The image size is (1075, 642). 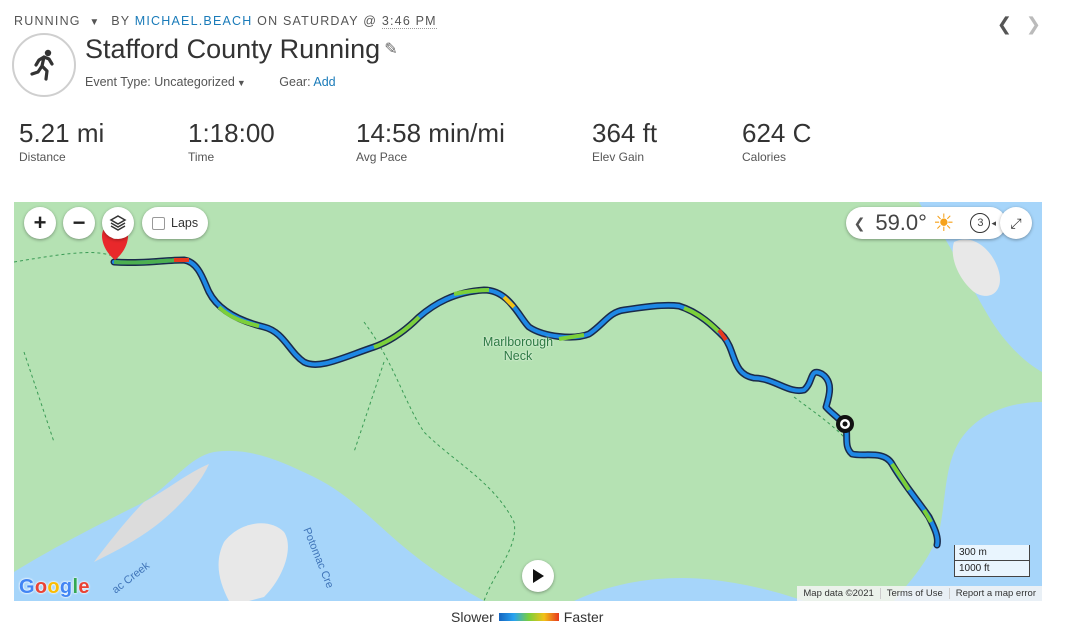 I want to click on weather-widget: ❮ 59.0° ☀ 3 ◂, so click(x=925, y=223).